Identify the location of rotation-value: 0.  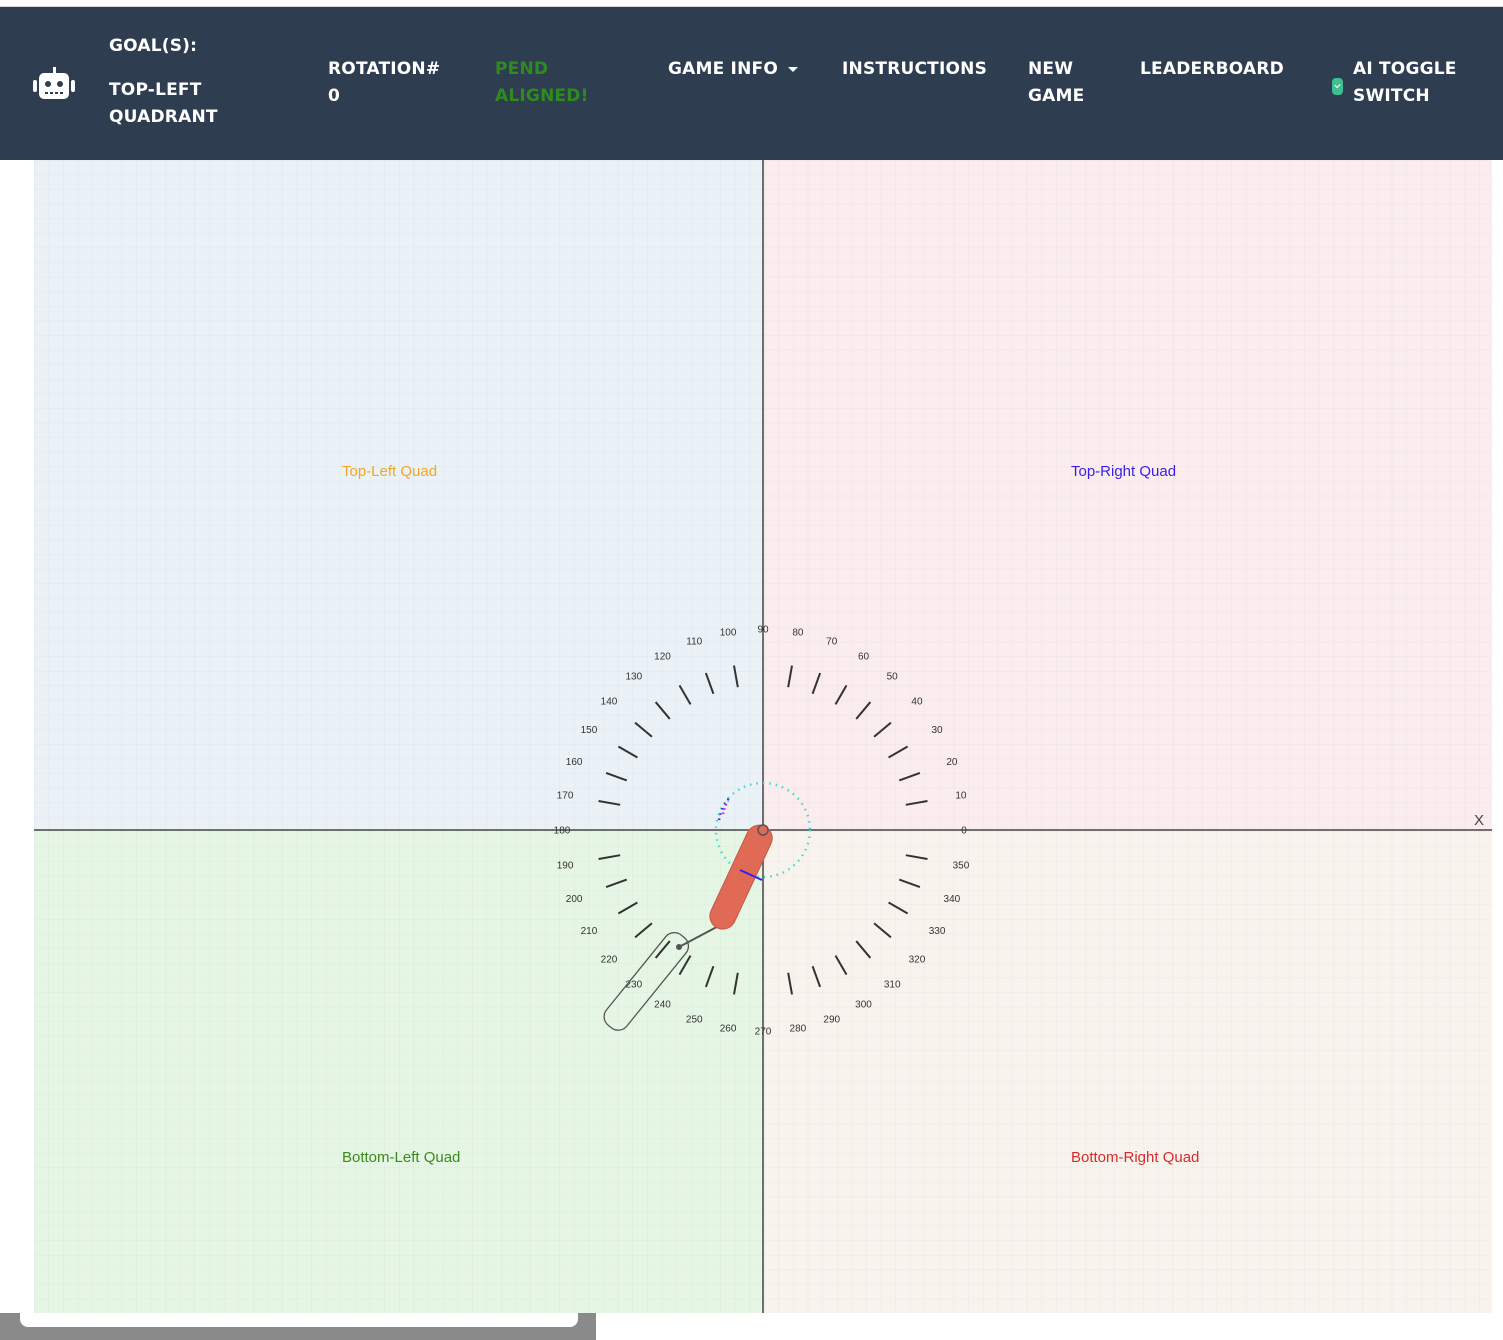
(334, 96).